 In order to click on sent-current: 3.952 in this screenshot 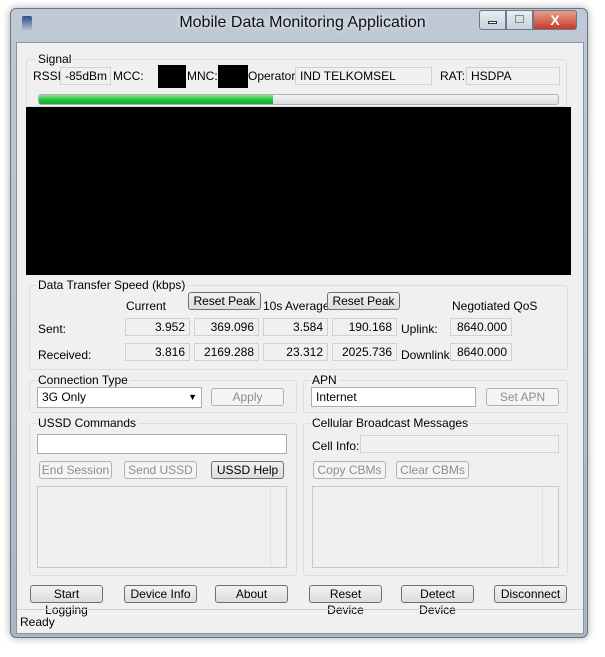, I will do `click(157, 327)`.